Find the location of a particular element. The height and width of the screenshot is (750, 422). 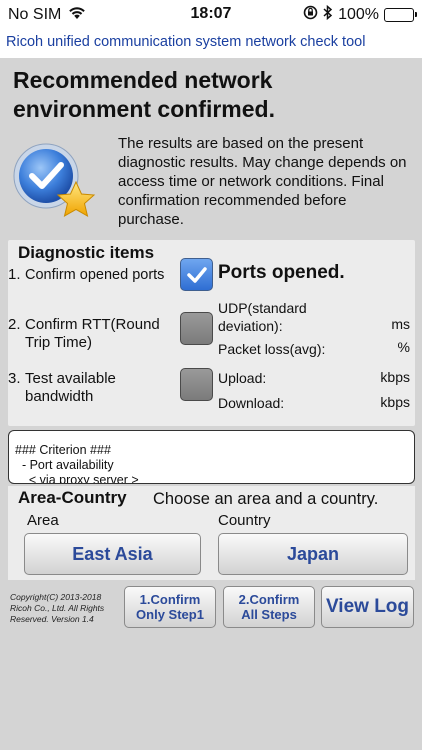

checkmark-icon is located at coordinates (197, 275).